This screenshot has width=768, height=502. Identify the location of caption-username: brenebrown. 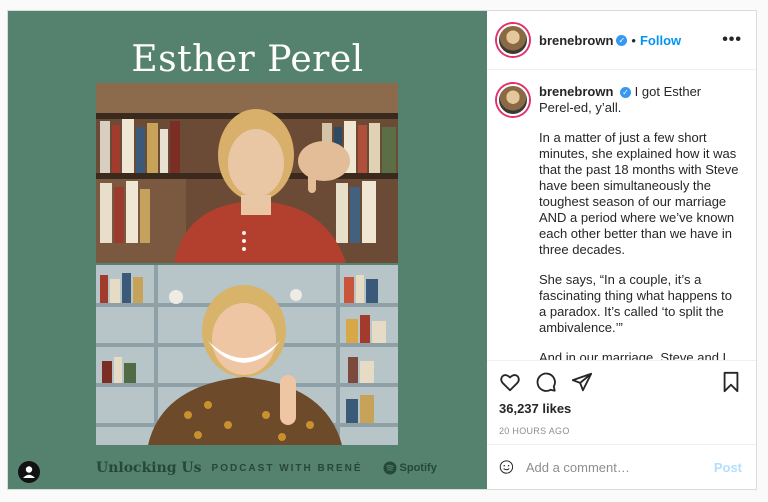
(576, 91).